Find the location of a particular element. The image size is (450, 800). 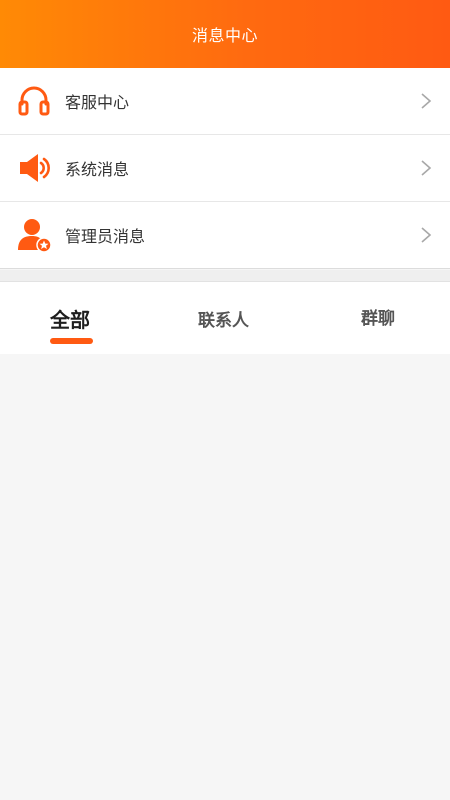

tab-contacts: 联系人 is located at coordinates (223, 318).